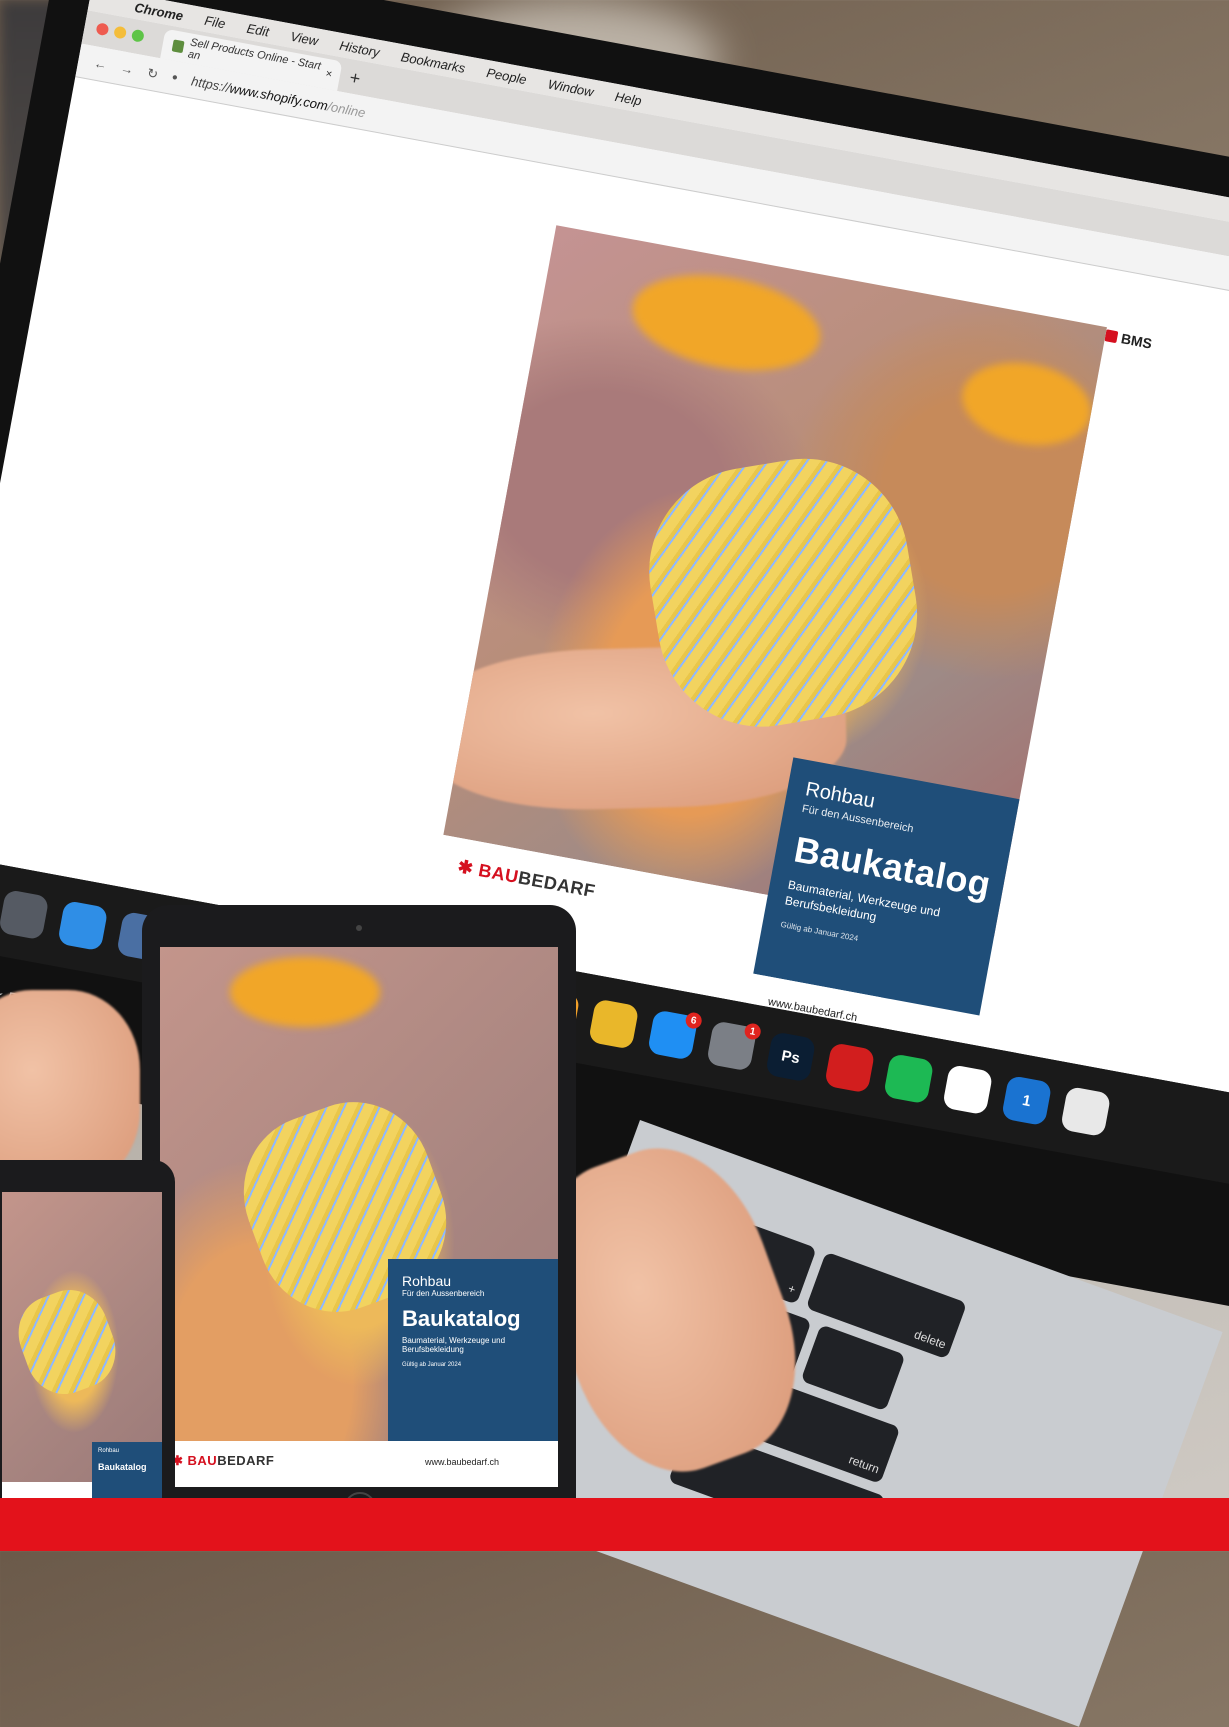 Image resolution: width=1229 pixels, height=1727 pixels. What do you see at coordinates (498, 874) in the screenshot?
I see `brand-red: BAU` at bounding box center [498, 874].